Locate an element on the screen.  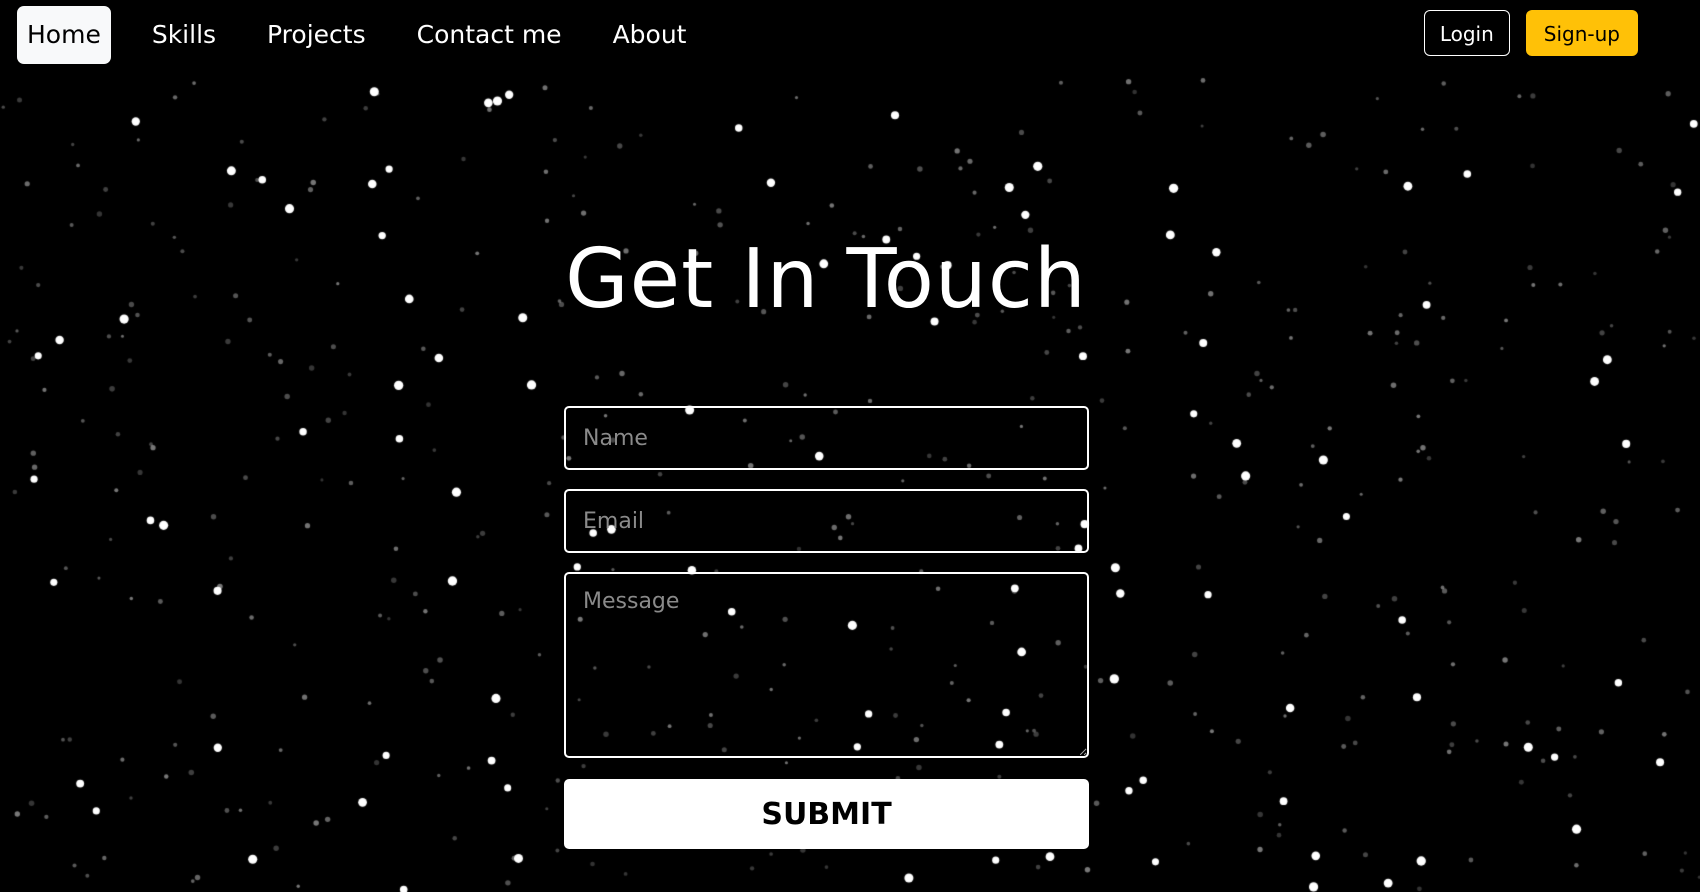
nav-item-skills: Skills is located at coordinates (184, 35).